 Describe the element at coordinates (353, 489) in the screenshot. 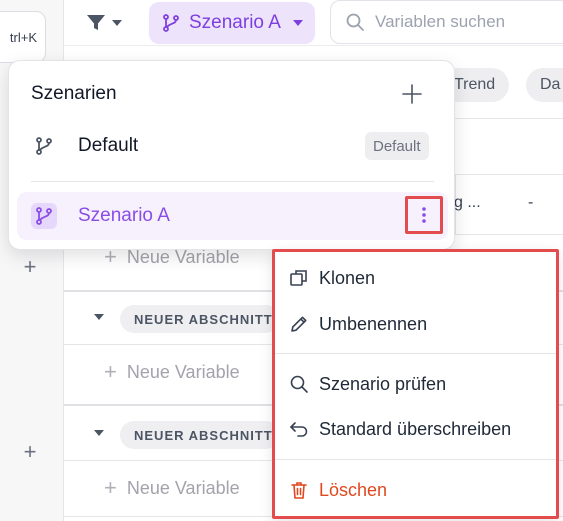

I see `menu-item-label: Löschen` at that location.